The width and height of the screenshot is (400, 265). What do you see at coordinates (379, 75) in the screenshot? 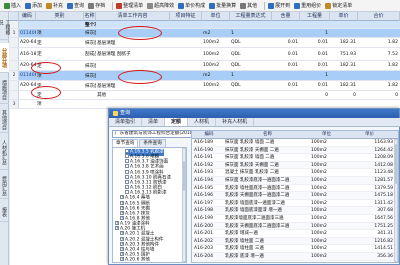
I see `cell-total` at bounding box center [379, 75].